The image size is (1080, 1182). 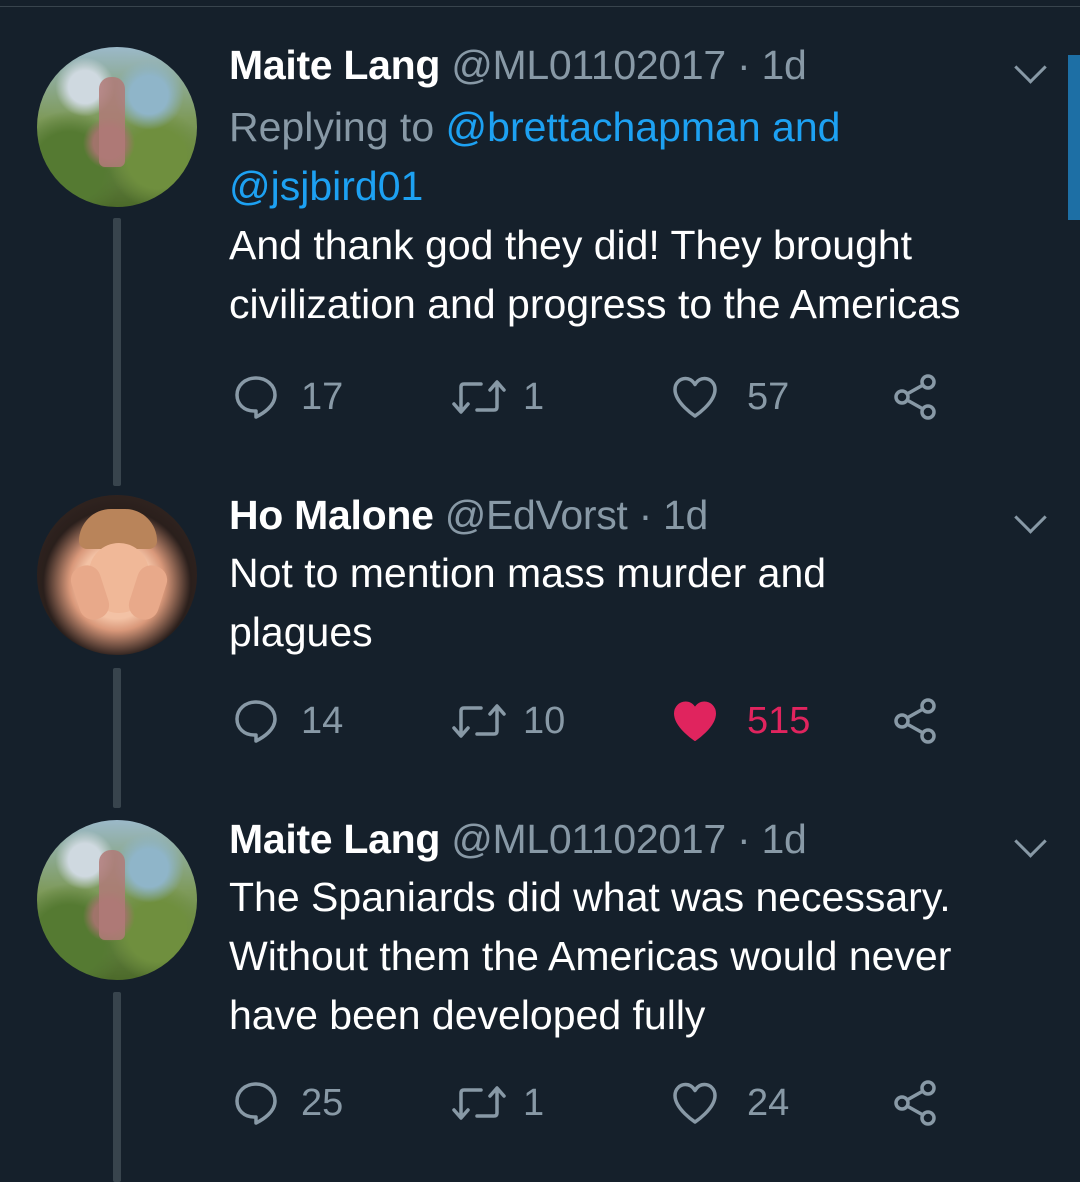 I want to click on like-count: 515, so click(x=779, y=720).